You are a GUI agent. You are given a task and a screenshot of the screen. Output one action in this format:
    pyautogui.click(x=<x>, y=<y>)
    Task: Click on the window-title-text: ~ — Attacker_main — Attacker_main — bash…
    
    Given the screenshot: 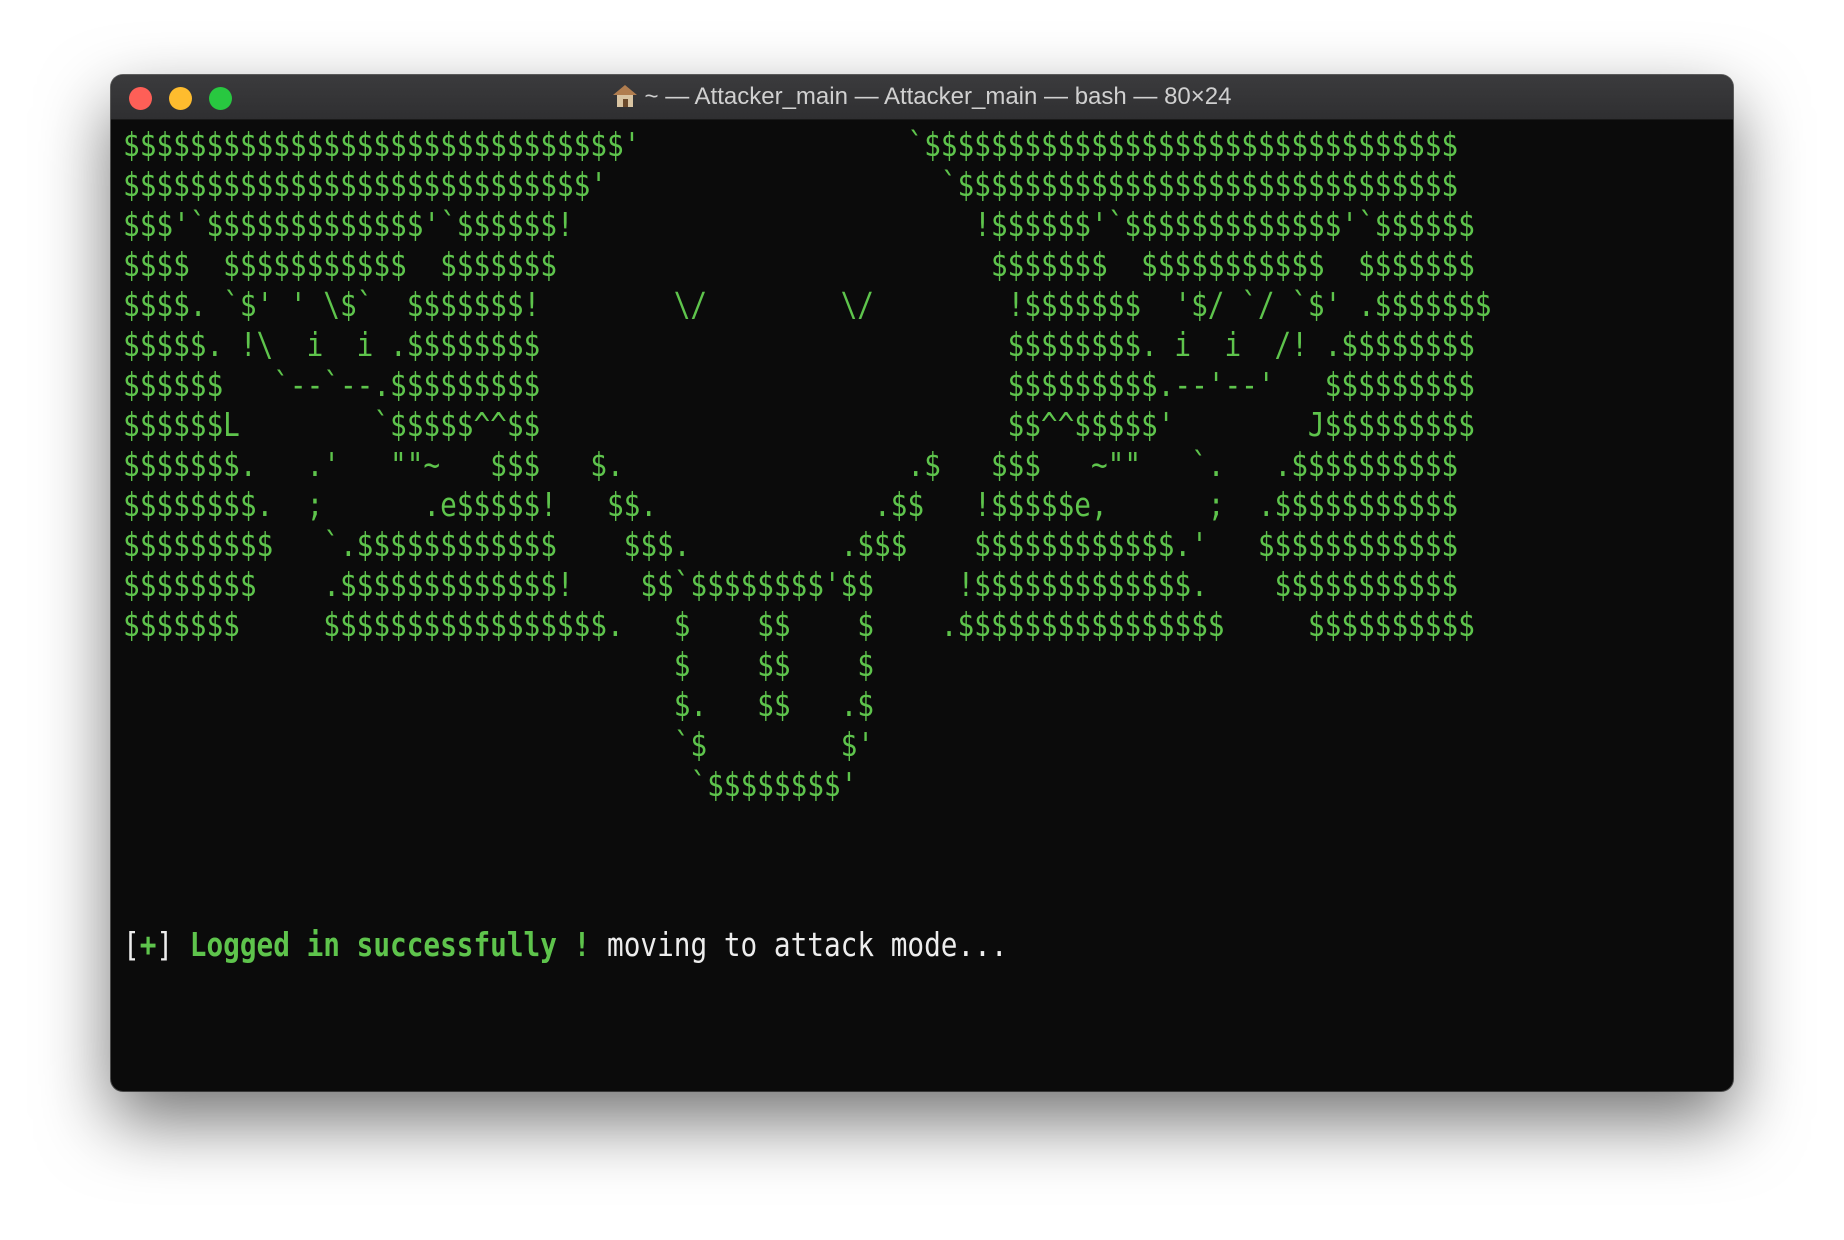 What is the action you would take?
    pyautogui.click(x=938, y=96)
    